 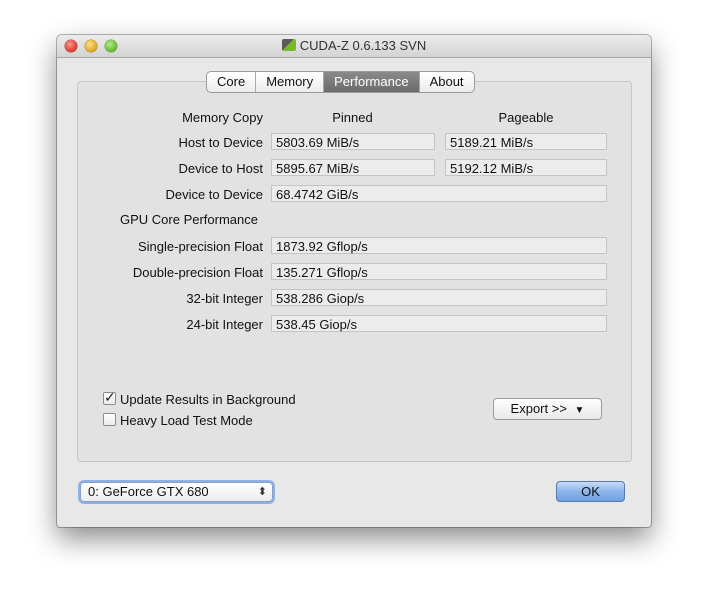 I want to click on device-to-device-label: Device to Device, so click(x=214, y=194).